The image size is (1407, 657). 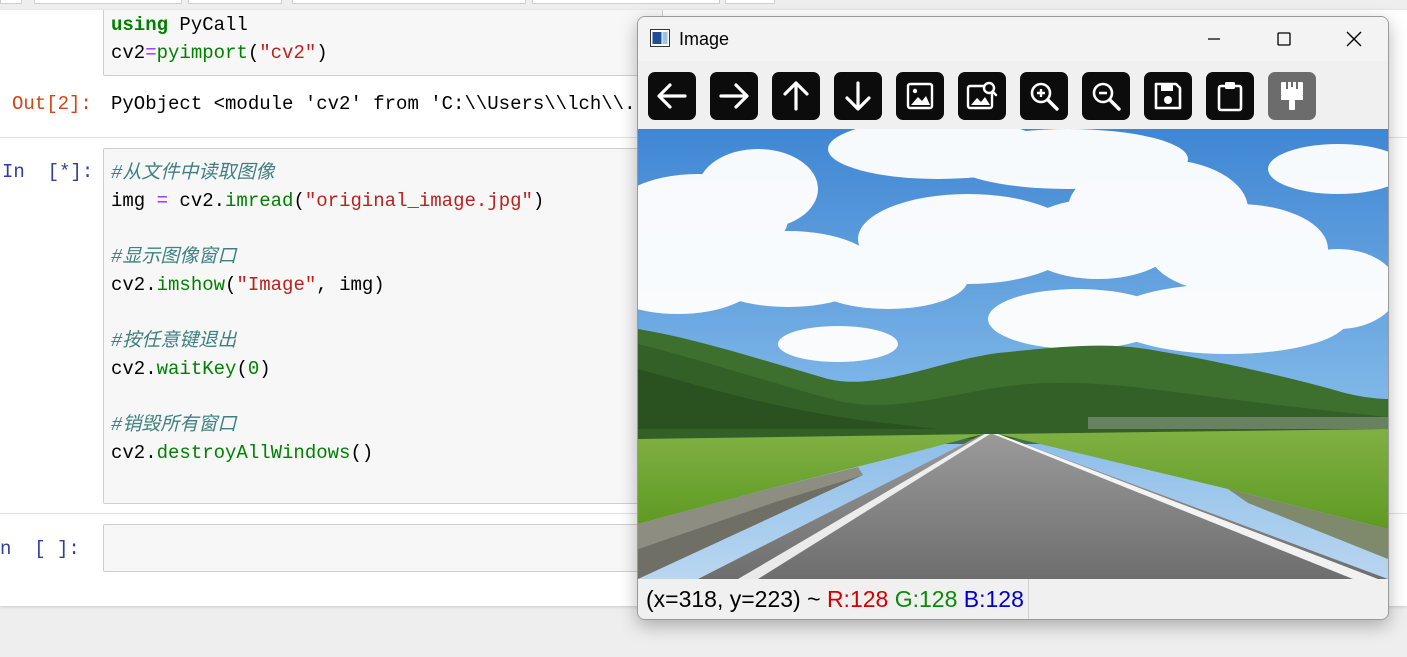 I want to click on arrow-up-icon, so click(x=796, y=96).